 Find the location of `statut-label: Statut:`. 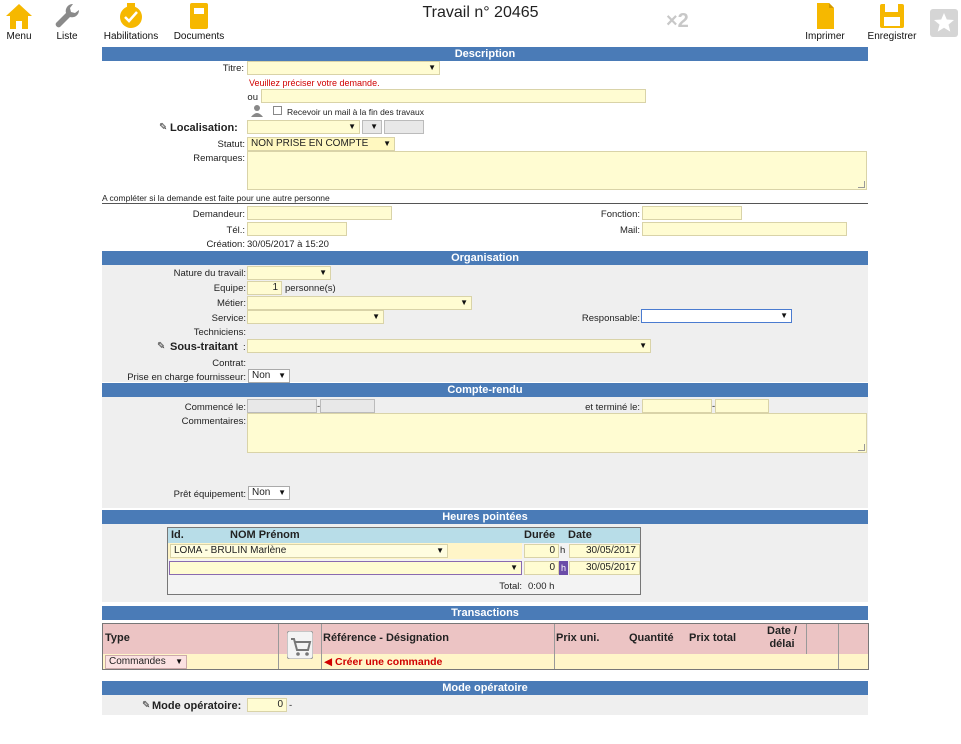

statut-label: Statut: is located at coordinates (231, 144).